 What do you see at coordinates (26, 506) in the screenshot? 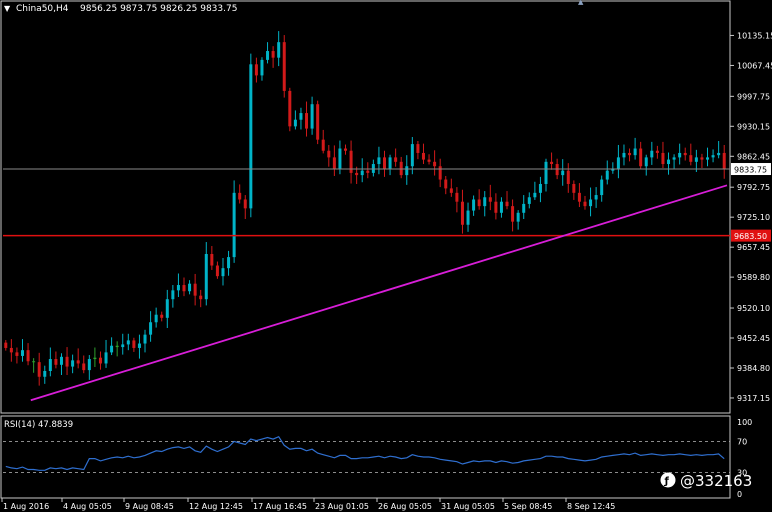
I see `x-tick-label: 1 Aug 2016` at bounding box center [26, 506].